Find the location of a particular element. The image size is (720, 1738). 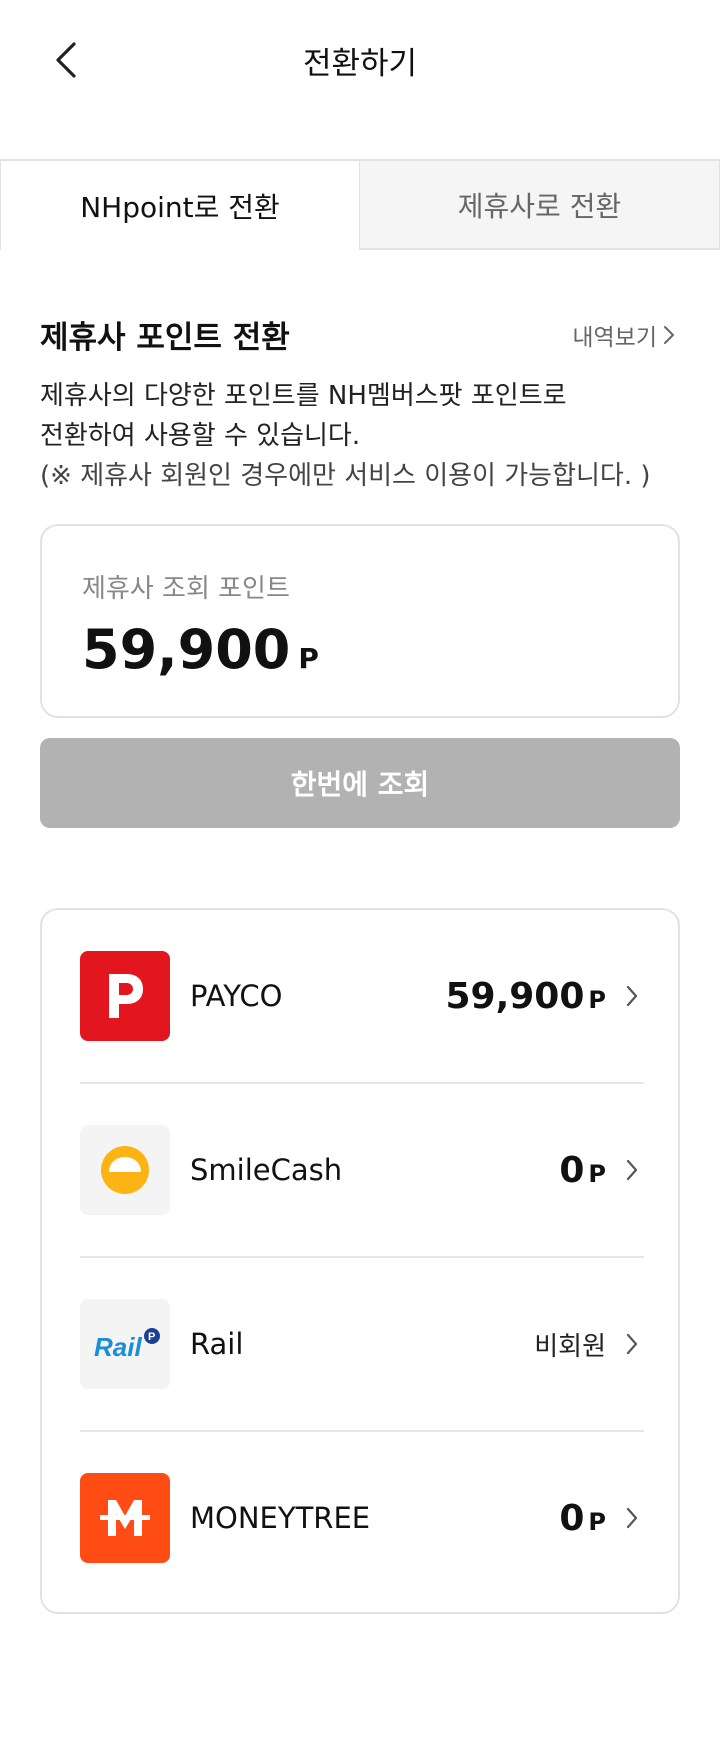

tab-bar: NHpoint로 전환 제휴사로 전환 is located at coordinates (360, 204).